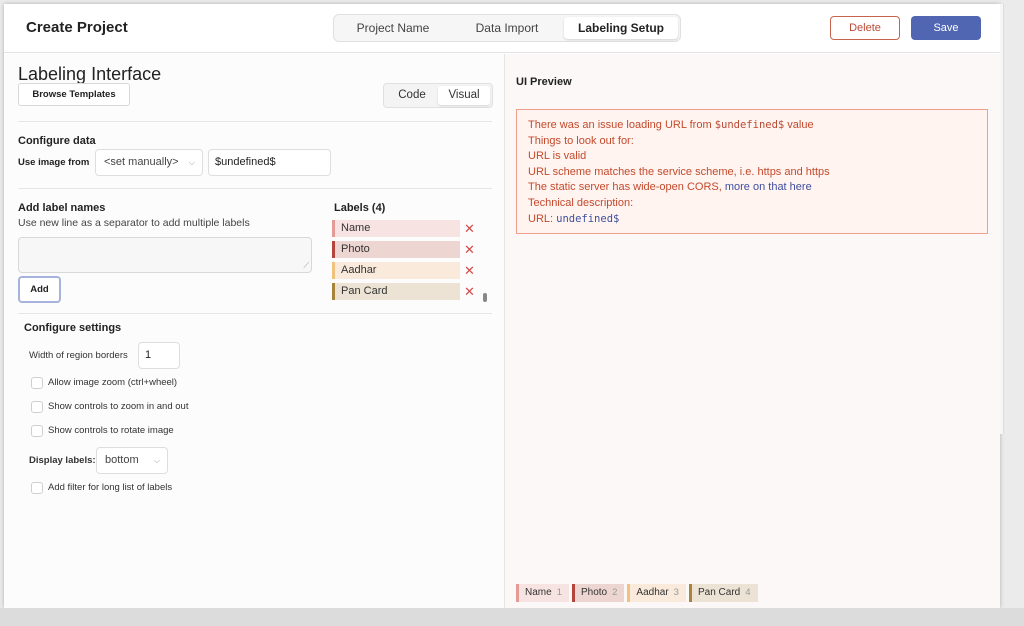  What do you see at coordinates (111, 430) in the screenshot?
I see `rotate-controls-label: Show controls to rotate image` at bounding box center [111, 430].